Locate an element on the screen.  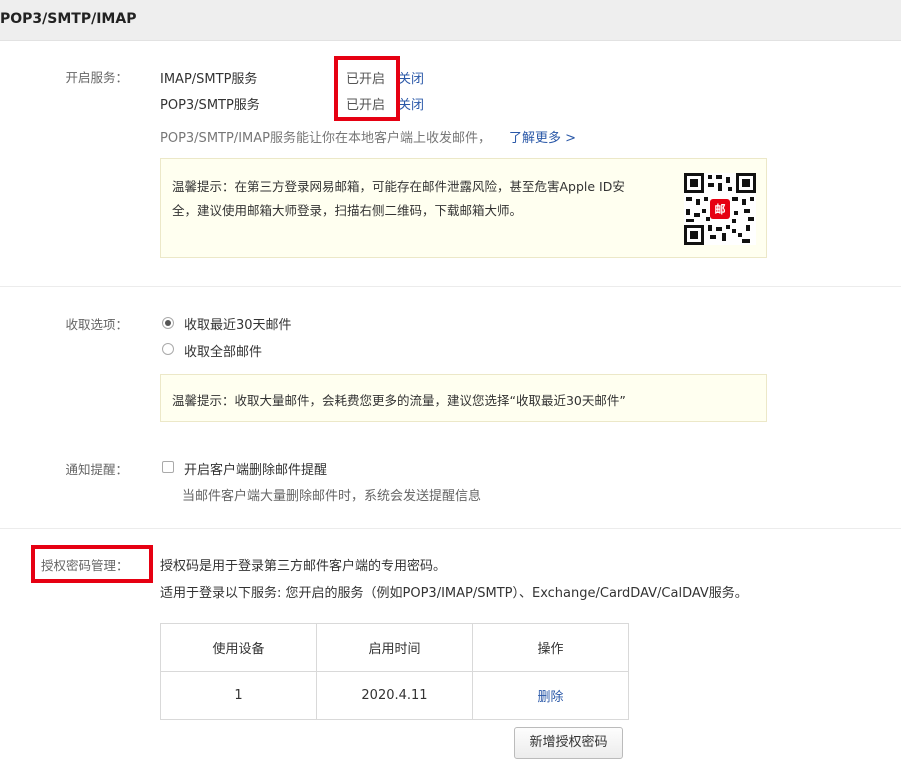
services-description: POP3/SMTP/IMAP服务能让你在本地客户端上收发邮件， is located at coordinates (325, 138).